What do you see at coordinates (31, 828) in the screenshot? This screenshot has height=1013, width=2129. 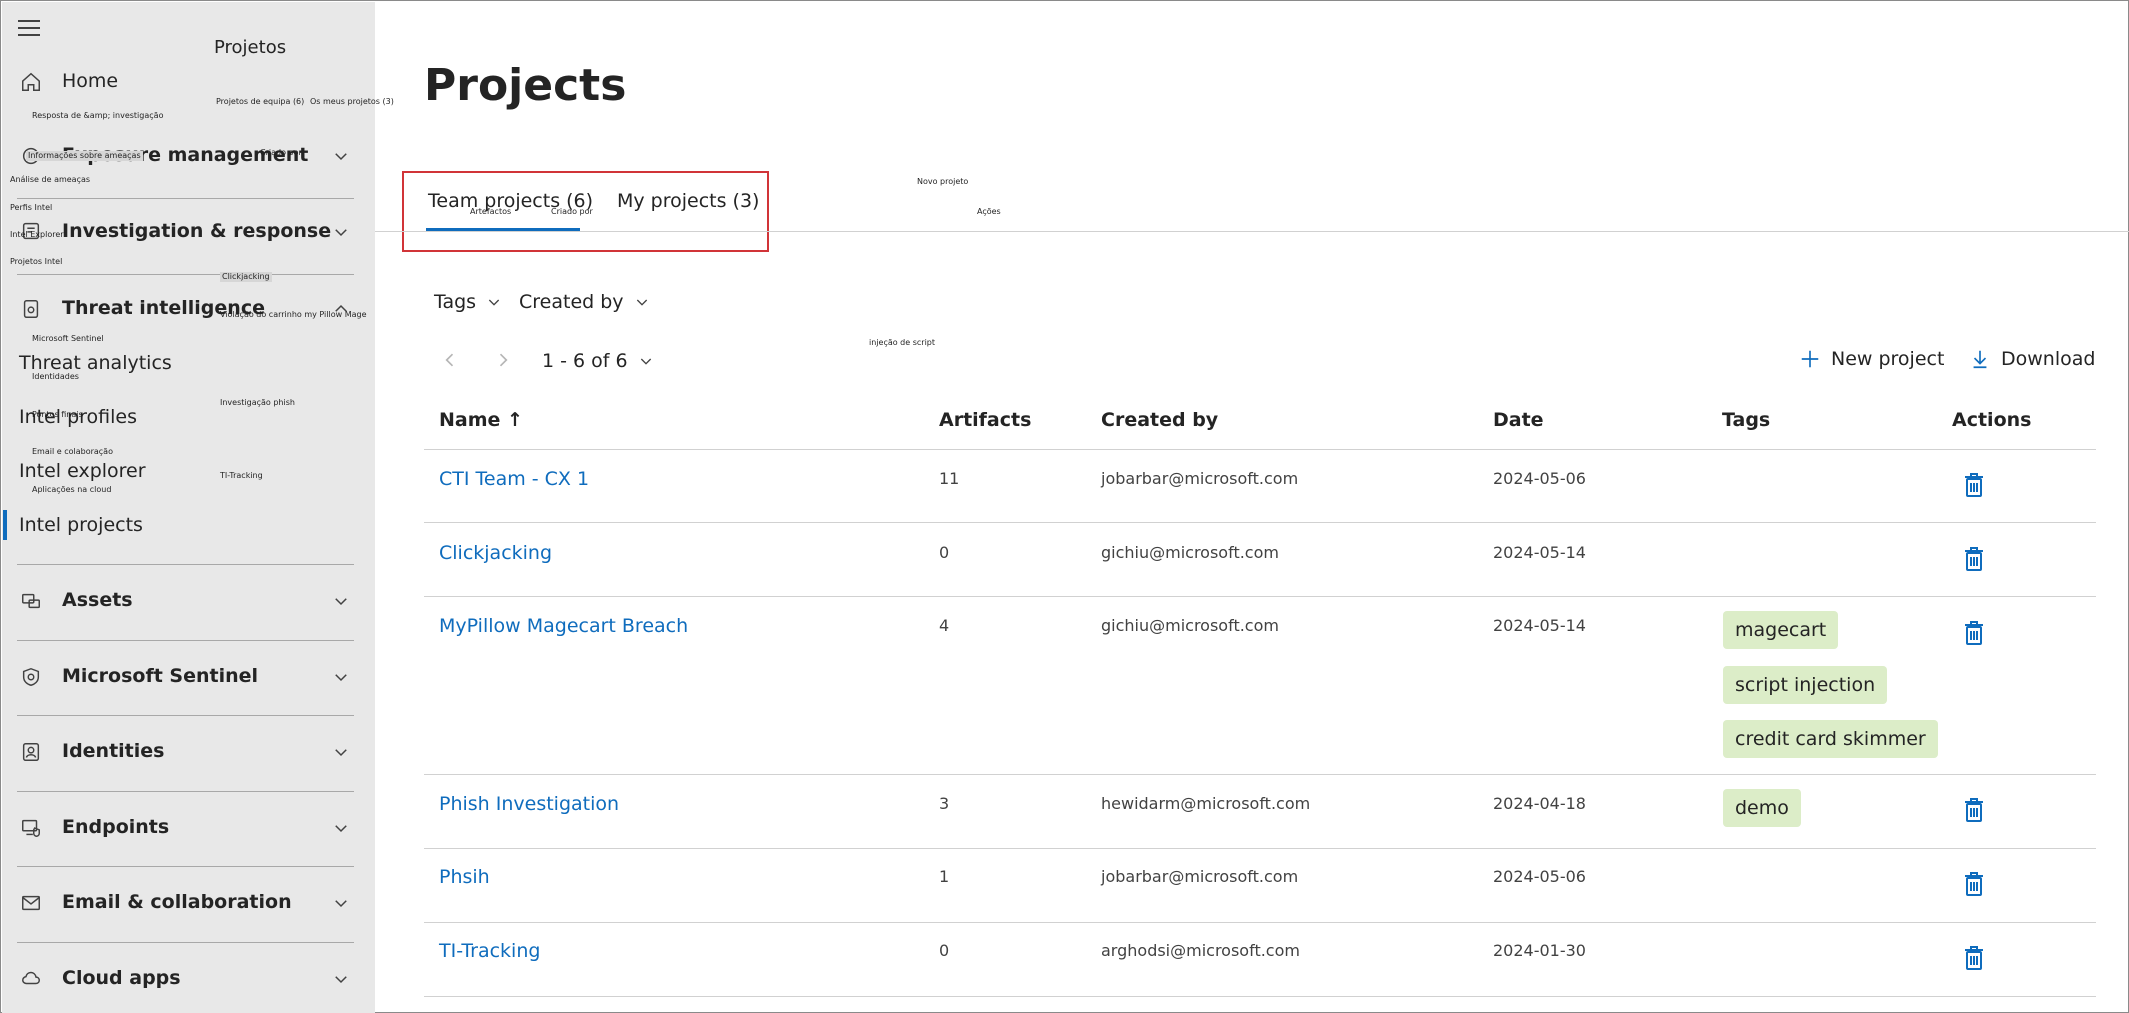 I see `endpoints-icon` at bounding box center [31, 828].